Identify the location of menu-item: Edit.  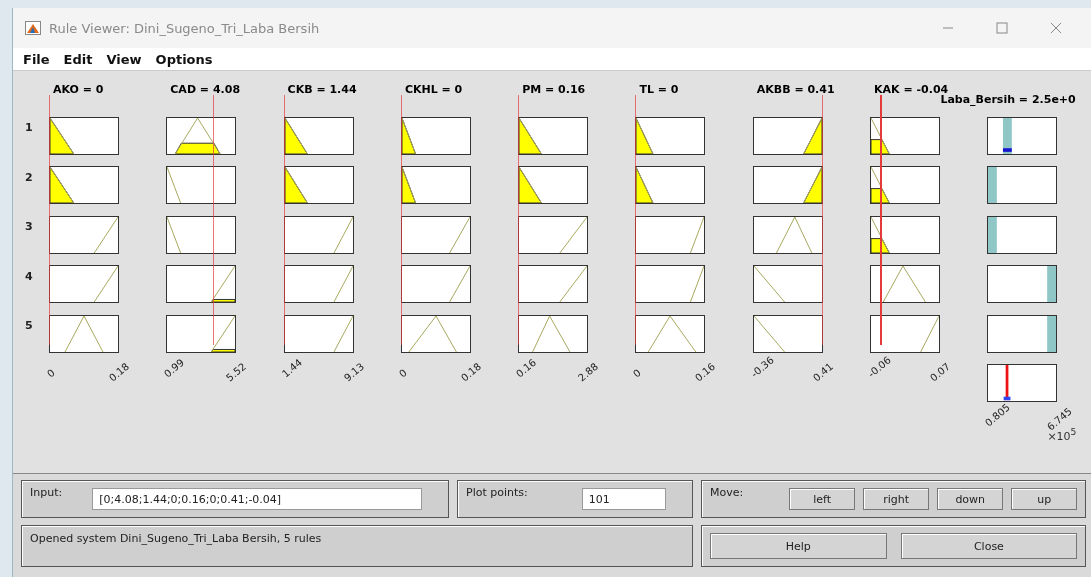
(78, 59).